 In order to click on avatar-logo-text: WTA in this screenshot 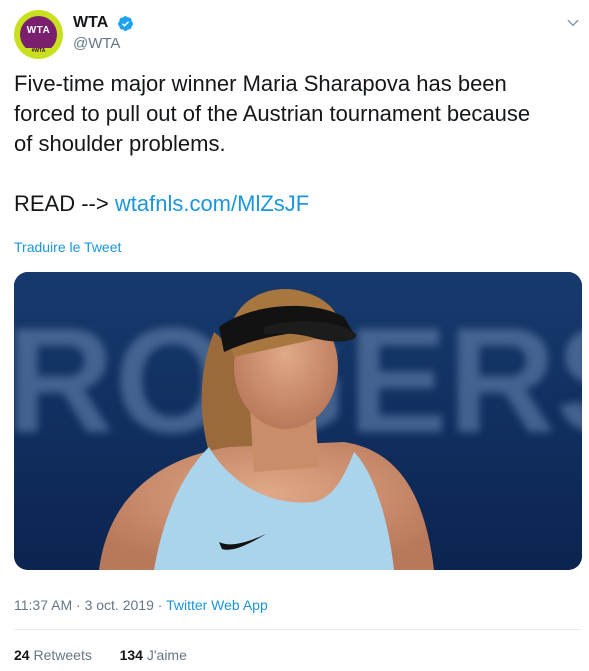, I will do `click(38, 30)`.